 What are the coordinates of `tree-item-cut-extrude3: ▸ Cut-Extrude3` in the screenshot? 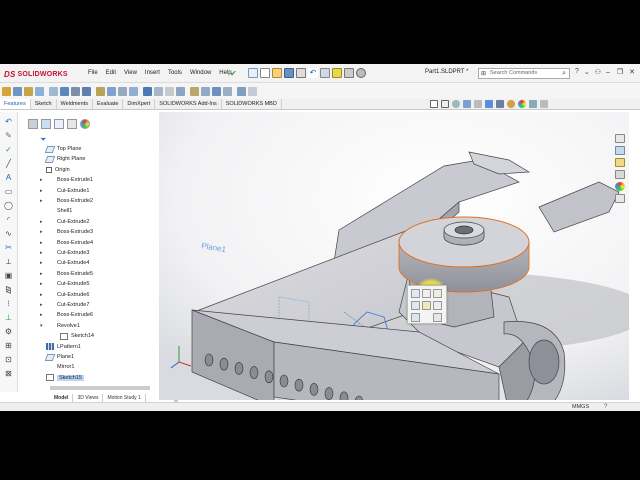 It's located at (64, 253).